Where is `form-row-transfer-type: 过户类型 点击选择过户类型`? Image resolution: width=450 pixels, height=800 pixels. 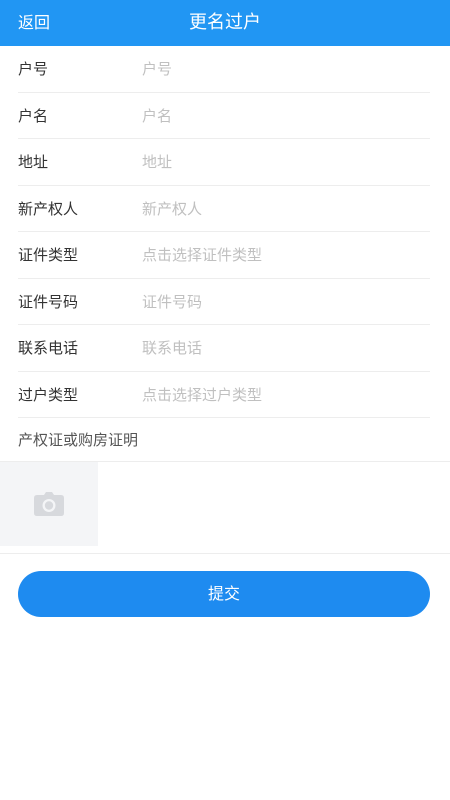
form-row-transfer-type: 过户类型 点击选择过户类型 is located at coordinates (224, 395).